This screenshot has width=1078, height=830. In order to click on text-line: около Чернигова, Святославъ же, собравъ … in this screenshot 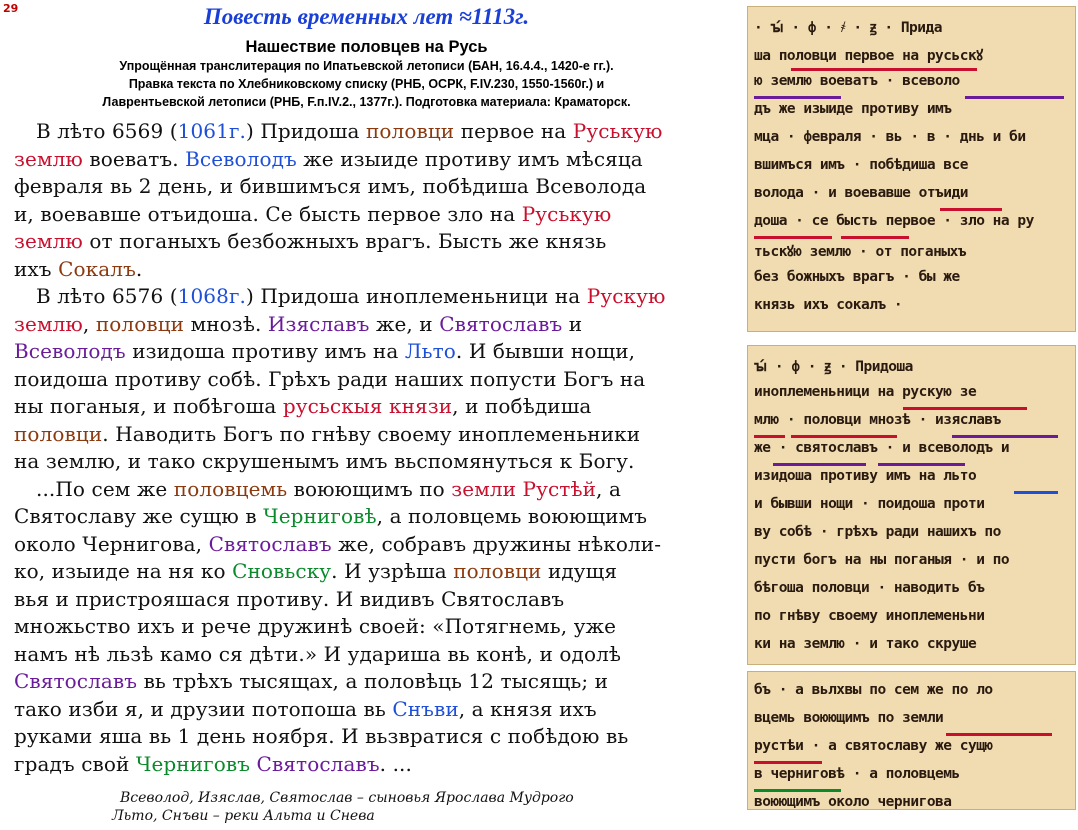, I will do `click(375, 545)`.